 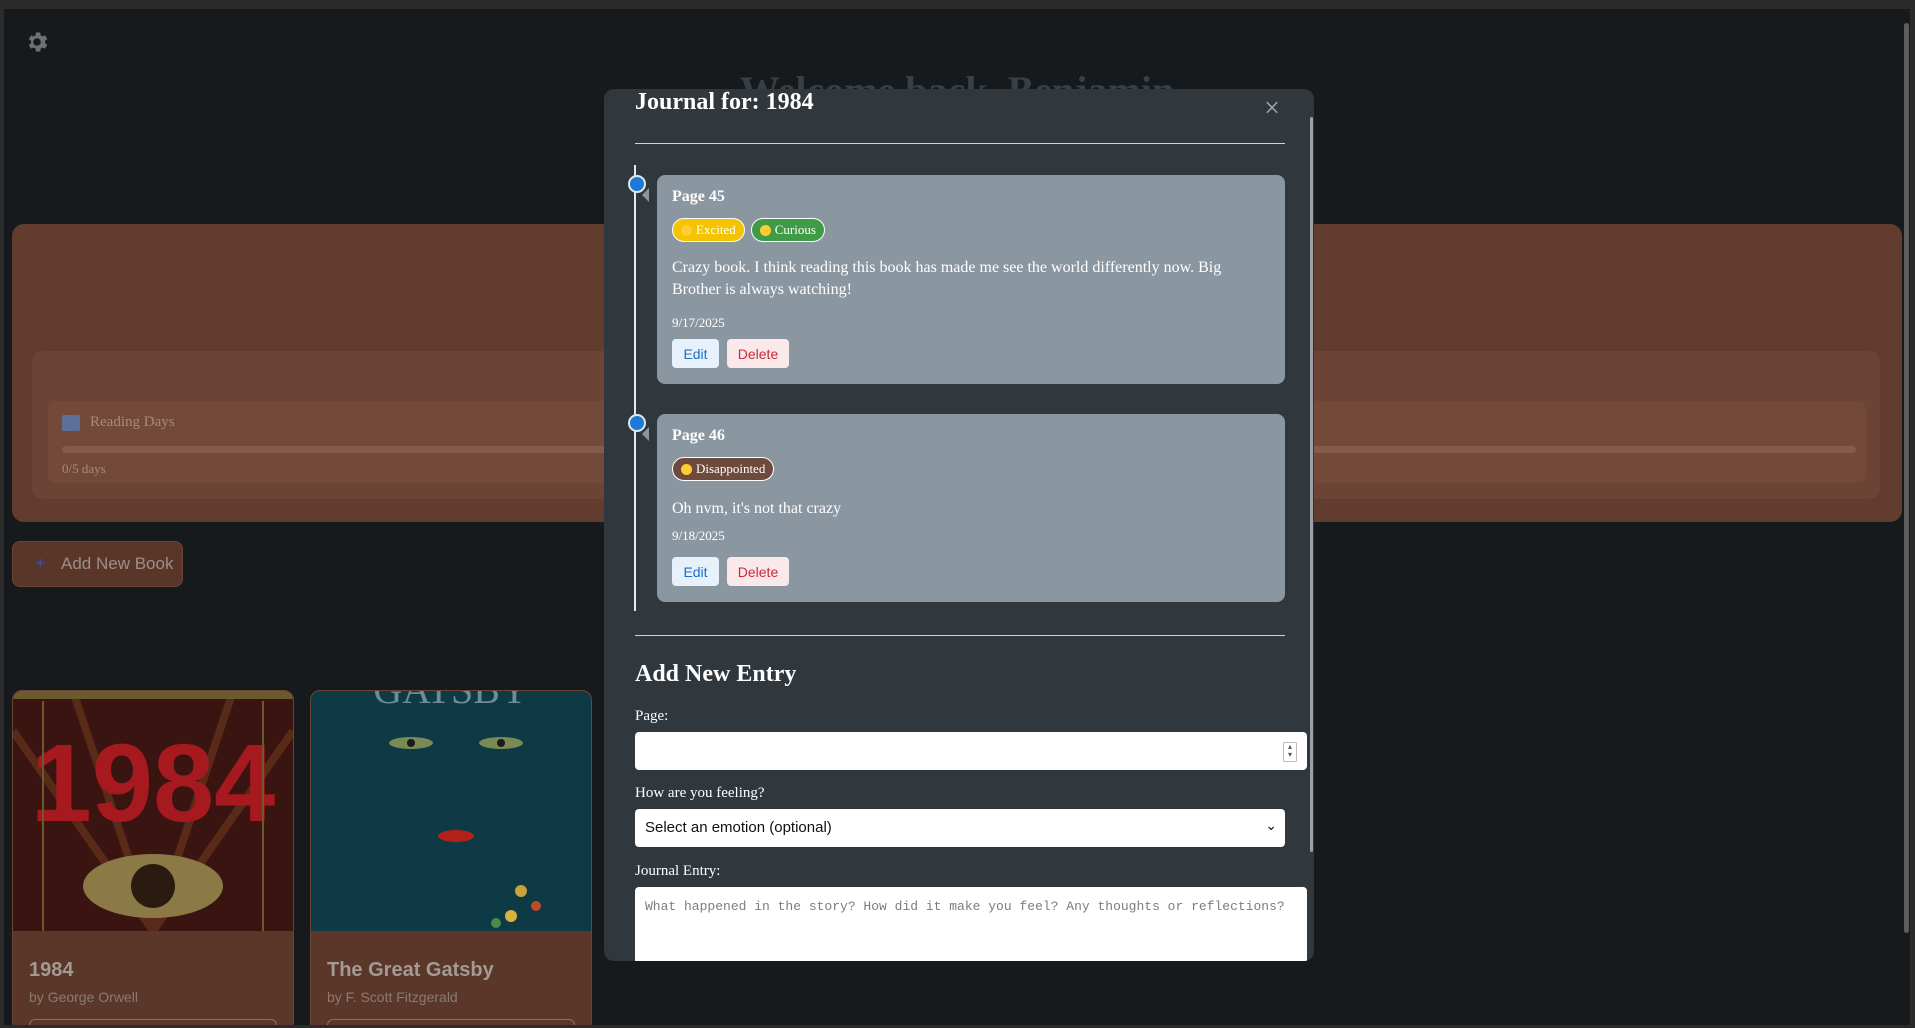 What do you see at coordinates (51, 970) in the screenshot?
I see `book-title: 1984` at bounding box center [51, 970].